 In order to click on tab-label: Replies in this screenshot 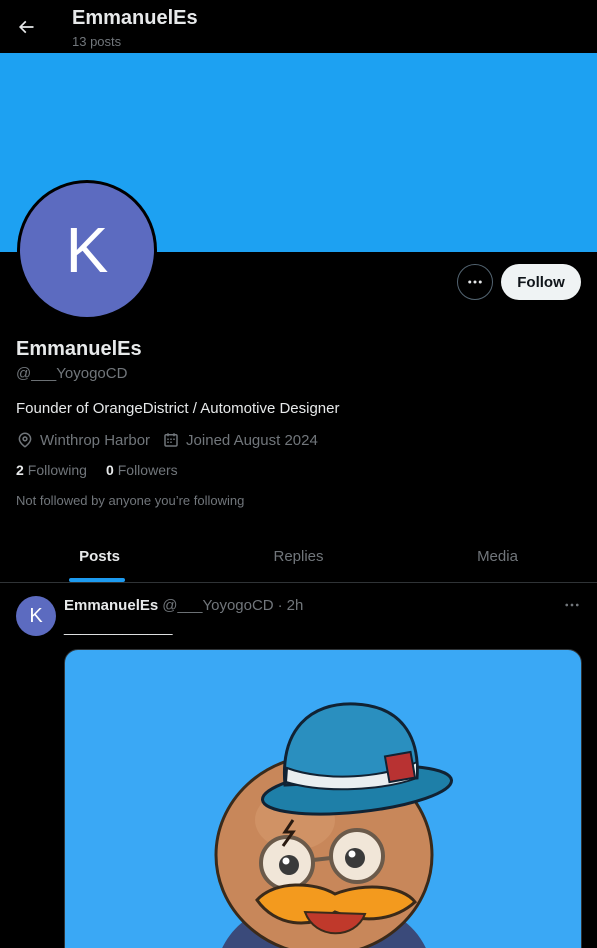, I will do `click(298, 556)`.